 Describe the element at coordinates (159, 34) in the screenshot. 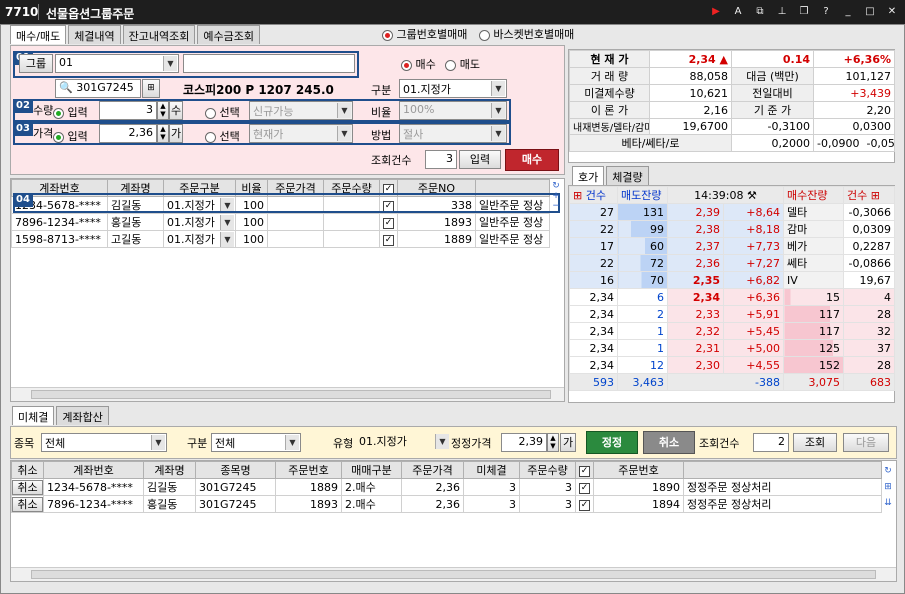

I see `tab-balance: 잔고내역조회` at that location.